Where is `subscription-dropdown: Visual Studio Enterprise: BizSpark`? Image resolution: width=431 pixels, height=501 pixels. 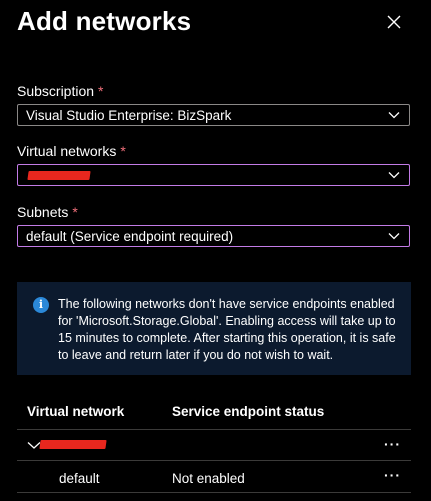 subscription-dropdown: Visual Studio Enterprise: BizSpark is located at coordinates (213, 115).